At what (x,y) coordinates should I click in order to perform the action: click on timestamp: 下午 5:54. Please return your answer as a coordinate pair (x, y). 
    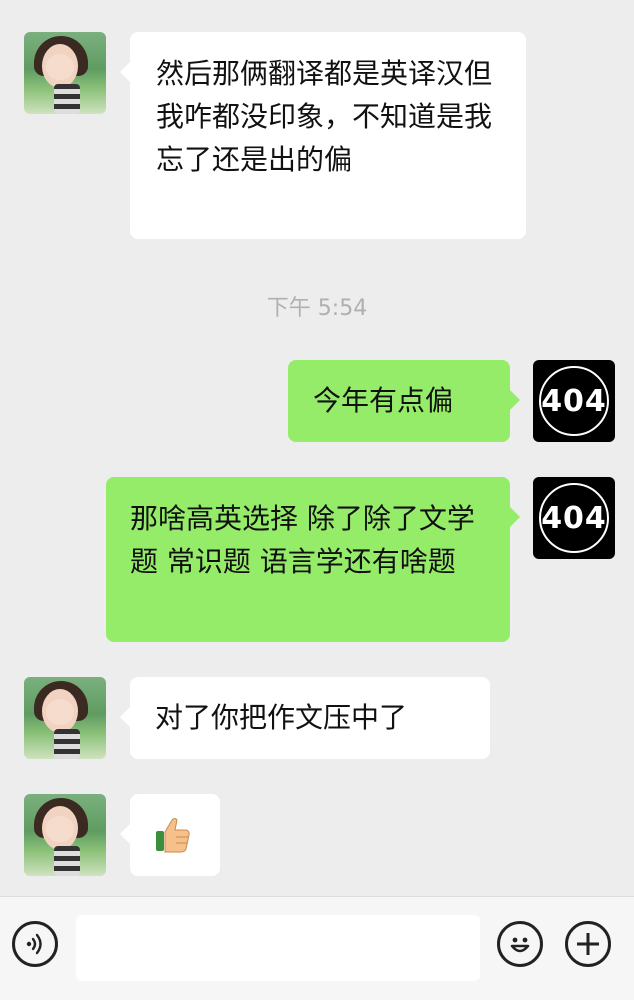
    Looking at the image, I should click on (317, 308).